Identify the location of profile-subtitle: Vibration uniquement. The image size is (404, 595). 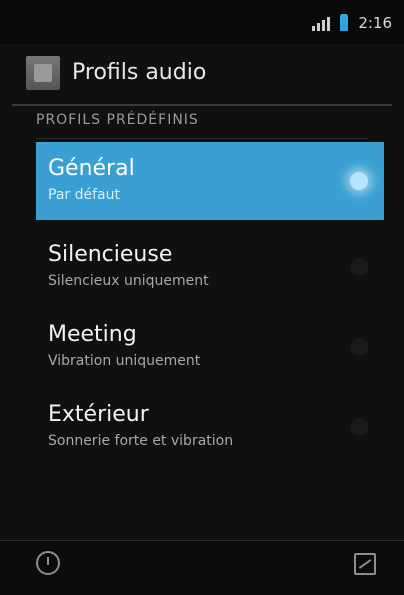
(124, 361).